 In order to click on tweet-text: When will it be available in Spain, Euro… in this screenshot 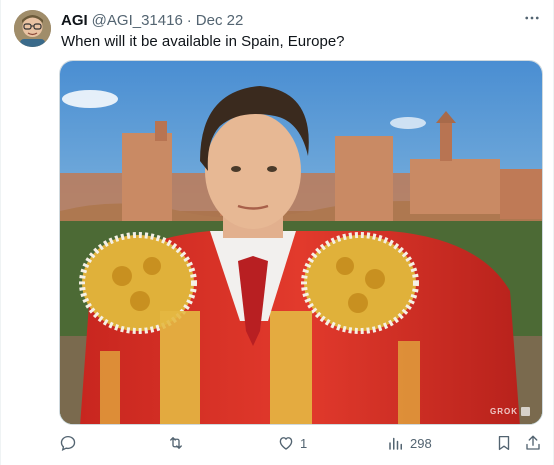, I will do `click(203, 41)`.